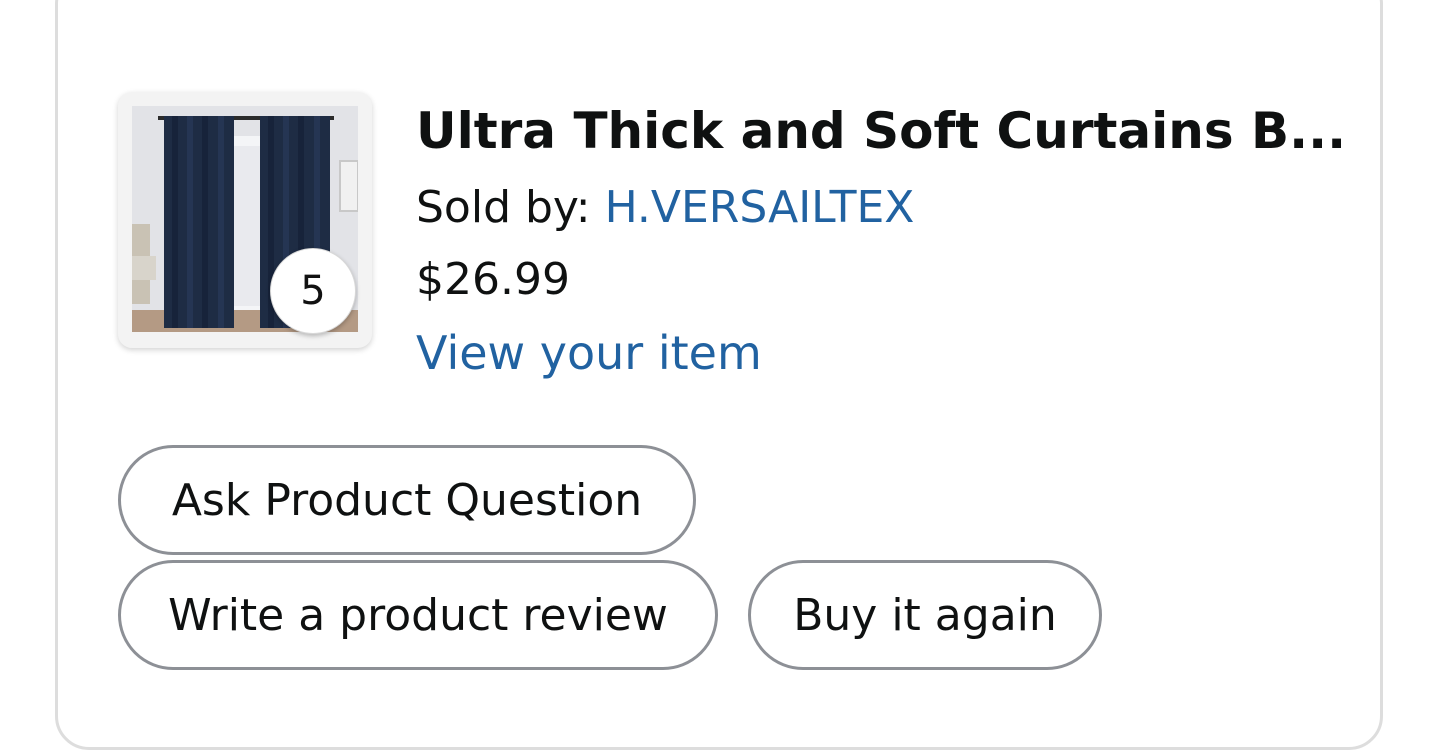 The width and height of the screenshot is (1440, 750). Describe the element at coordinates (760, 207) in the screenshot. I see `seller-link: H.VERSAILTEX` at that location.